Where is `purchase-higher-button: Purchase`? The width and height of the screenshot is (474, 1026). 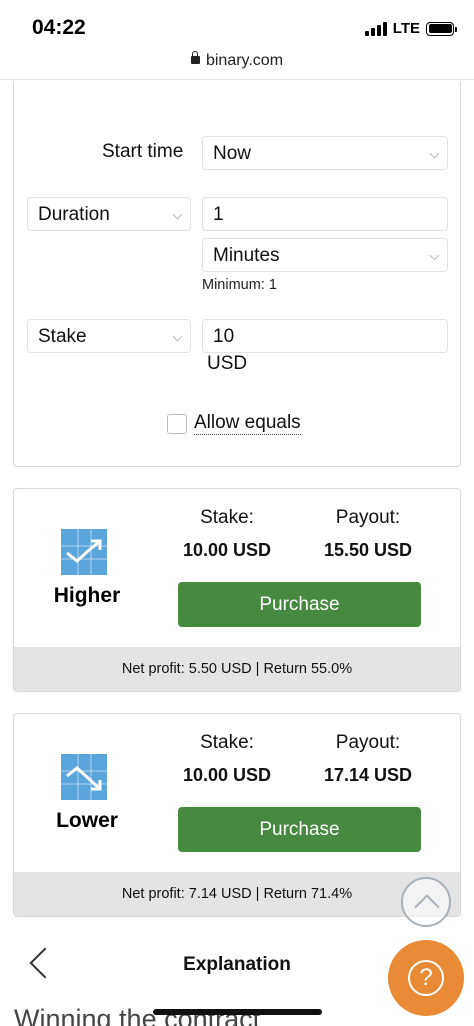
purchase-higher-button: Purchase is located at coordinates (299, 604).